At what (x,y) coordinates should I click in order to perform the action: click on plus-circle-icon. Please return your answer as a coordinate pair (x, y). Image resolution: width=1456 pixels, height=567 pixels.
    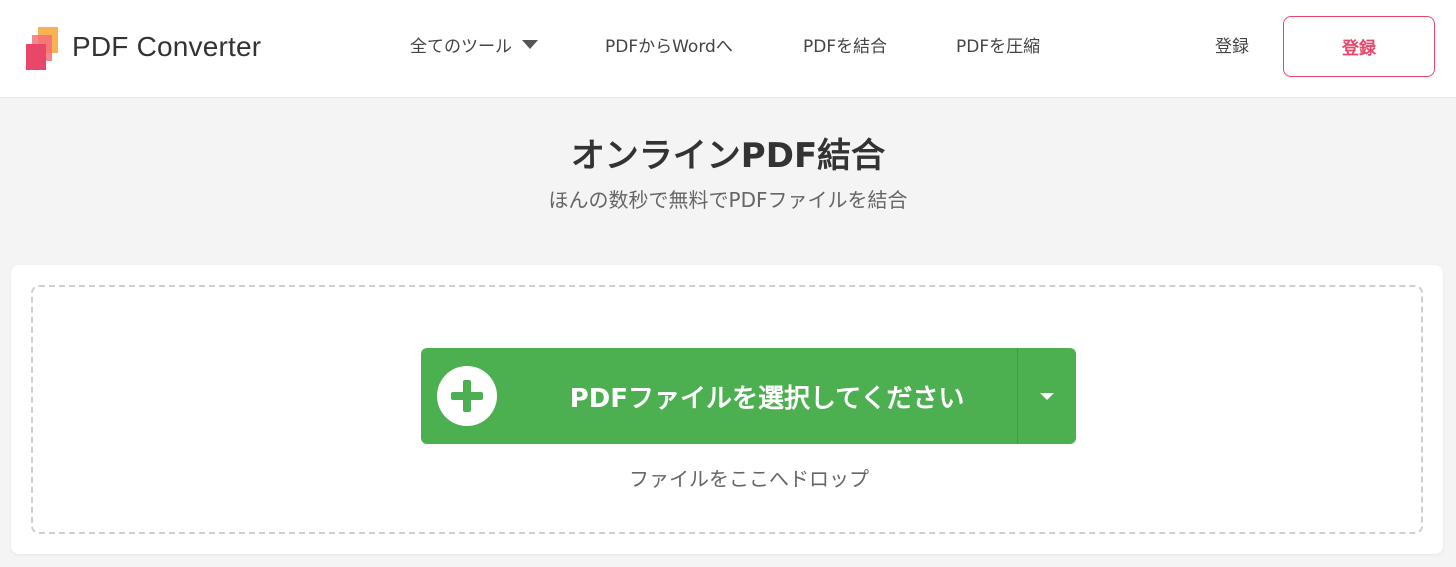
    Looking at the image, I should click on (467, 396).